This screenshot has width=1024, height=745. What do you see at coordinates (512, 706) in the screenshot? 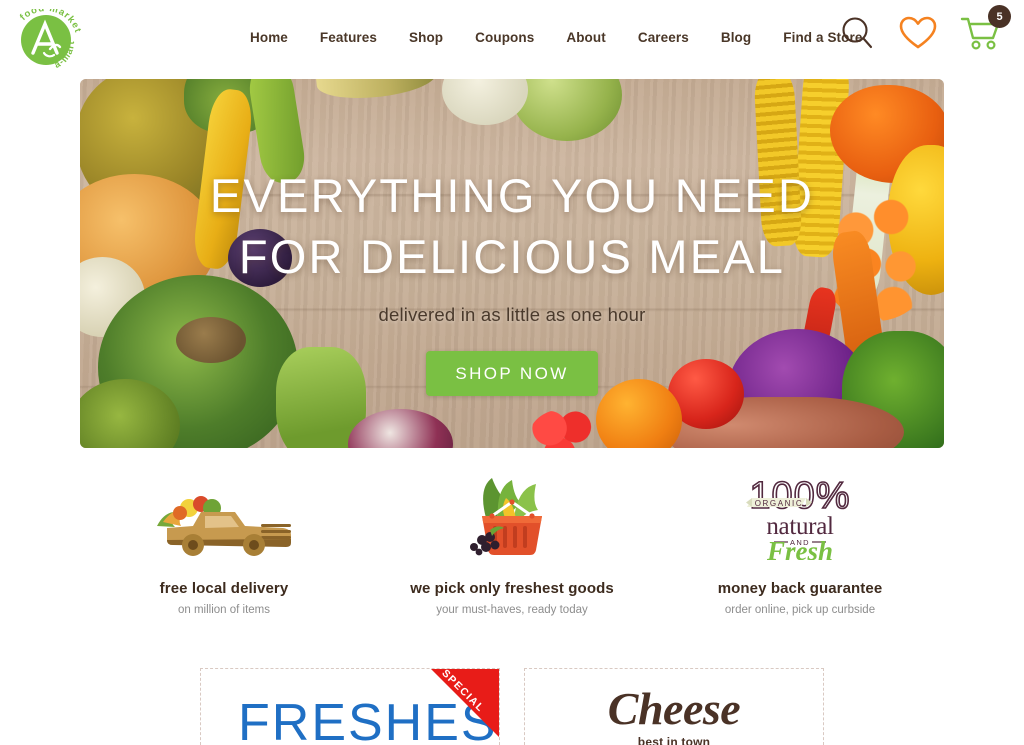
I see `promo-cards-section: Freshest SPECIAL Cheese best in town` at bounding box center [512, 706].